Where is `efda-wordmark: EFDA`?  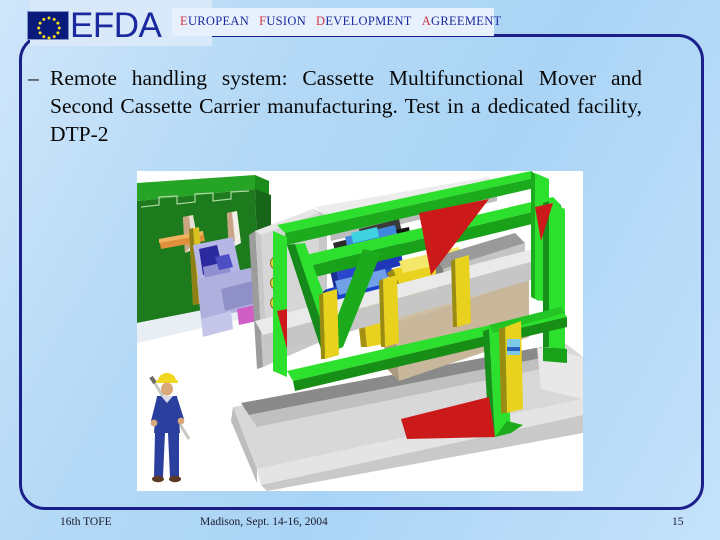
efda-wordmark: EFDA is located at coordinates (116, 25).